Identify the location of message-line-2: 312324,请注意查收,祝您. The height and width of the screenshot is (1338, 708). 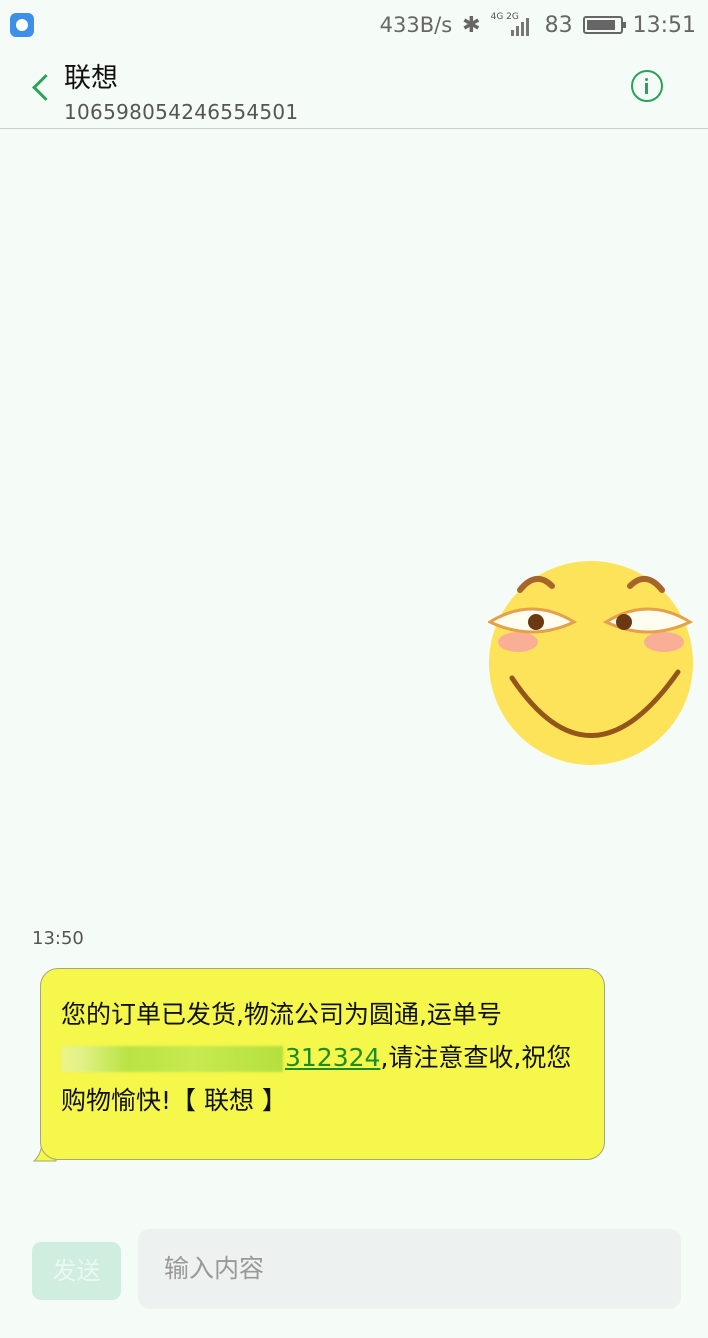
(322, 1057).